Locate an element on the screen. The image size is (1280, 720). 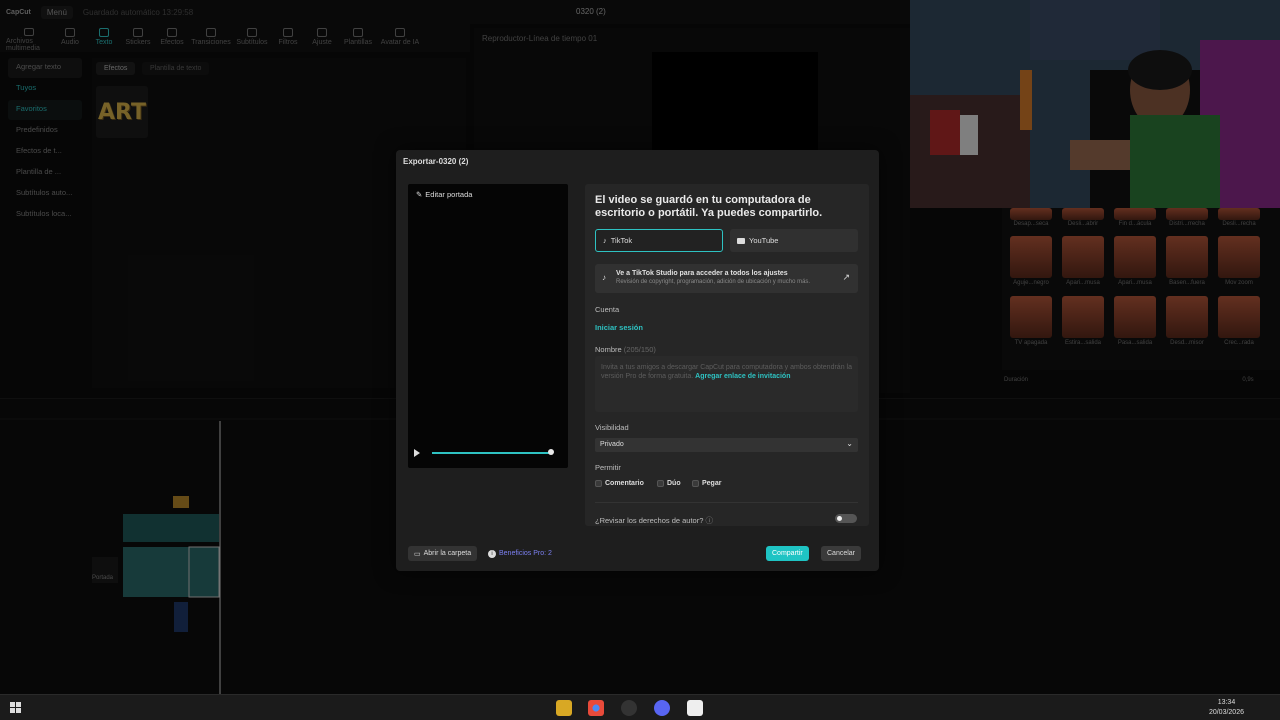
visibility-label: Visibilidad is located at coordinates (612, 427).